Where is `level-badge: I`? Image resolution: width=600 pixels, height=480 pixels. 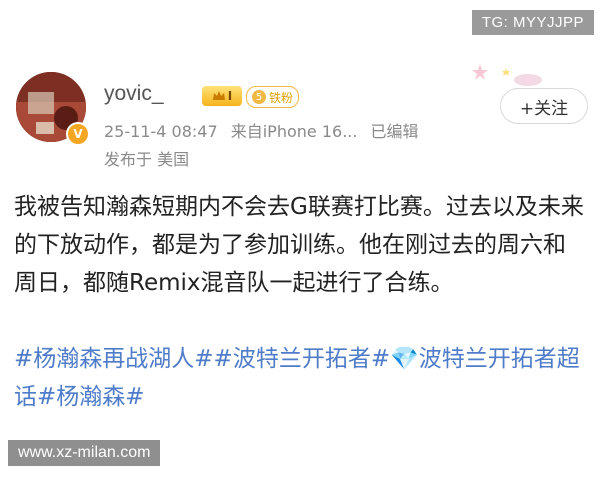 level-badge: I is located at coordinates (222, 96).